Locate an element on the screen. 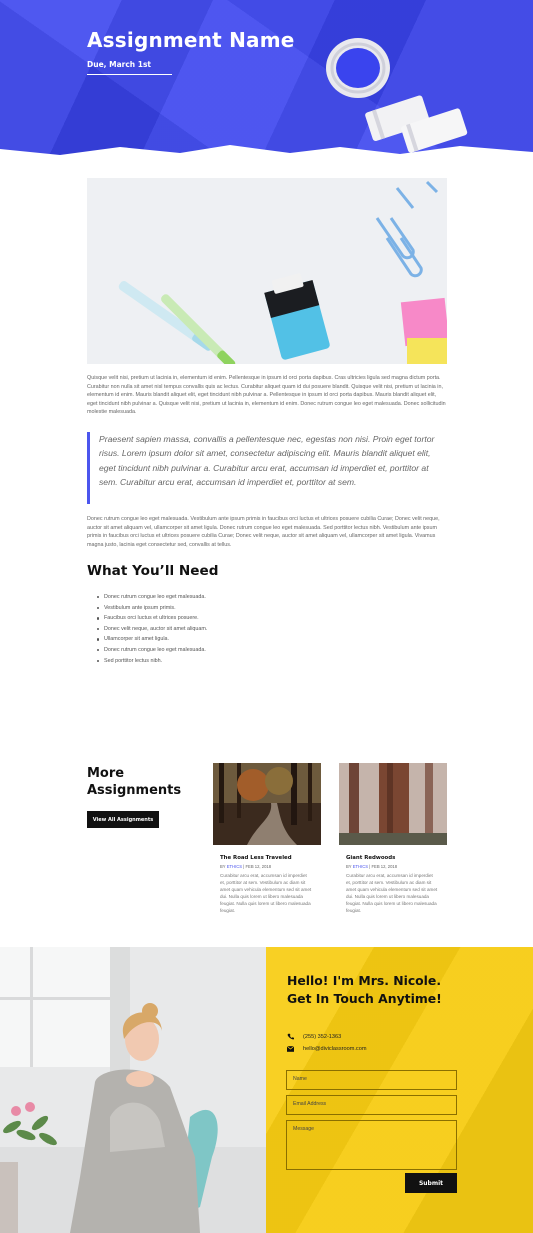 The height and width of the screenshot is (1233, 533). list-item: Vestibulum ante ipsum primis. is located at coordinates (151, 608).